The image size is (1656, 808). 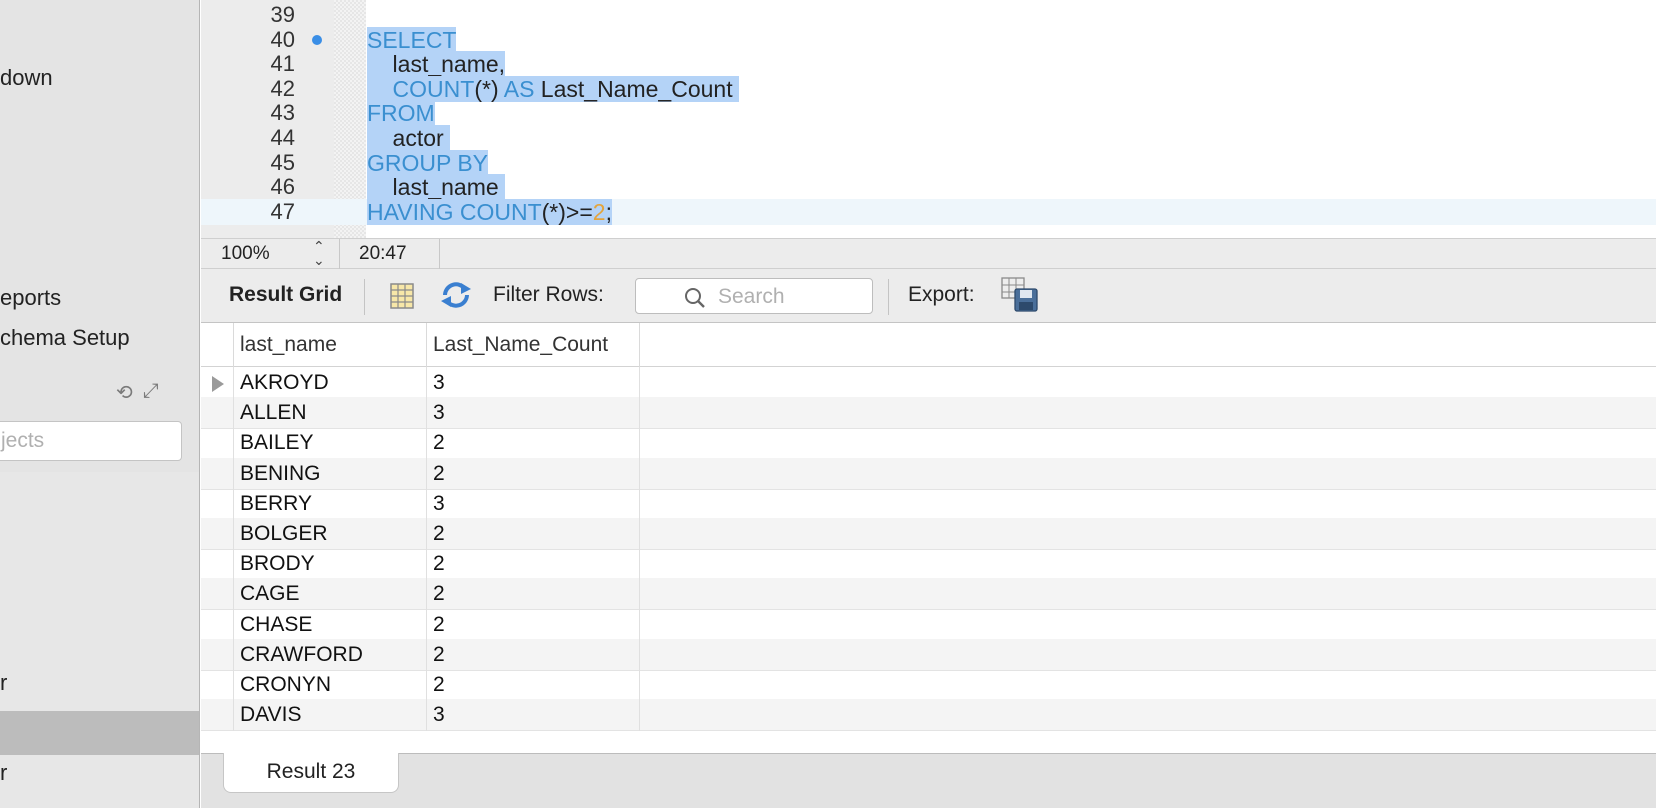 I want to click on sidebar-item-lower: r, so click(x=3, y=773).